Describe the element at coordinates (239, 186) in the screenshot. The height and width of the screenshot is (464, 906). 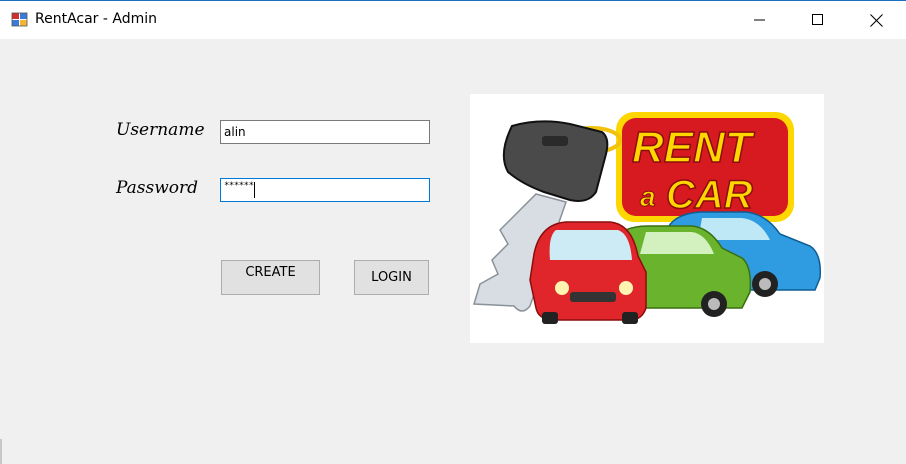
I see `password-mask: ******` at that location.